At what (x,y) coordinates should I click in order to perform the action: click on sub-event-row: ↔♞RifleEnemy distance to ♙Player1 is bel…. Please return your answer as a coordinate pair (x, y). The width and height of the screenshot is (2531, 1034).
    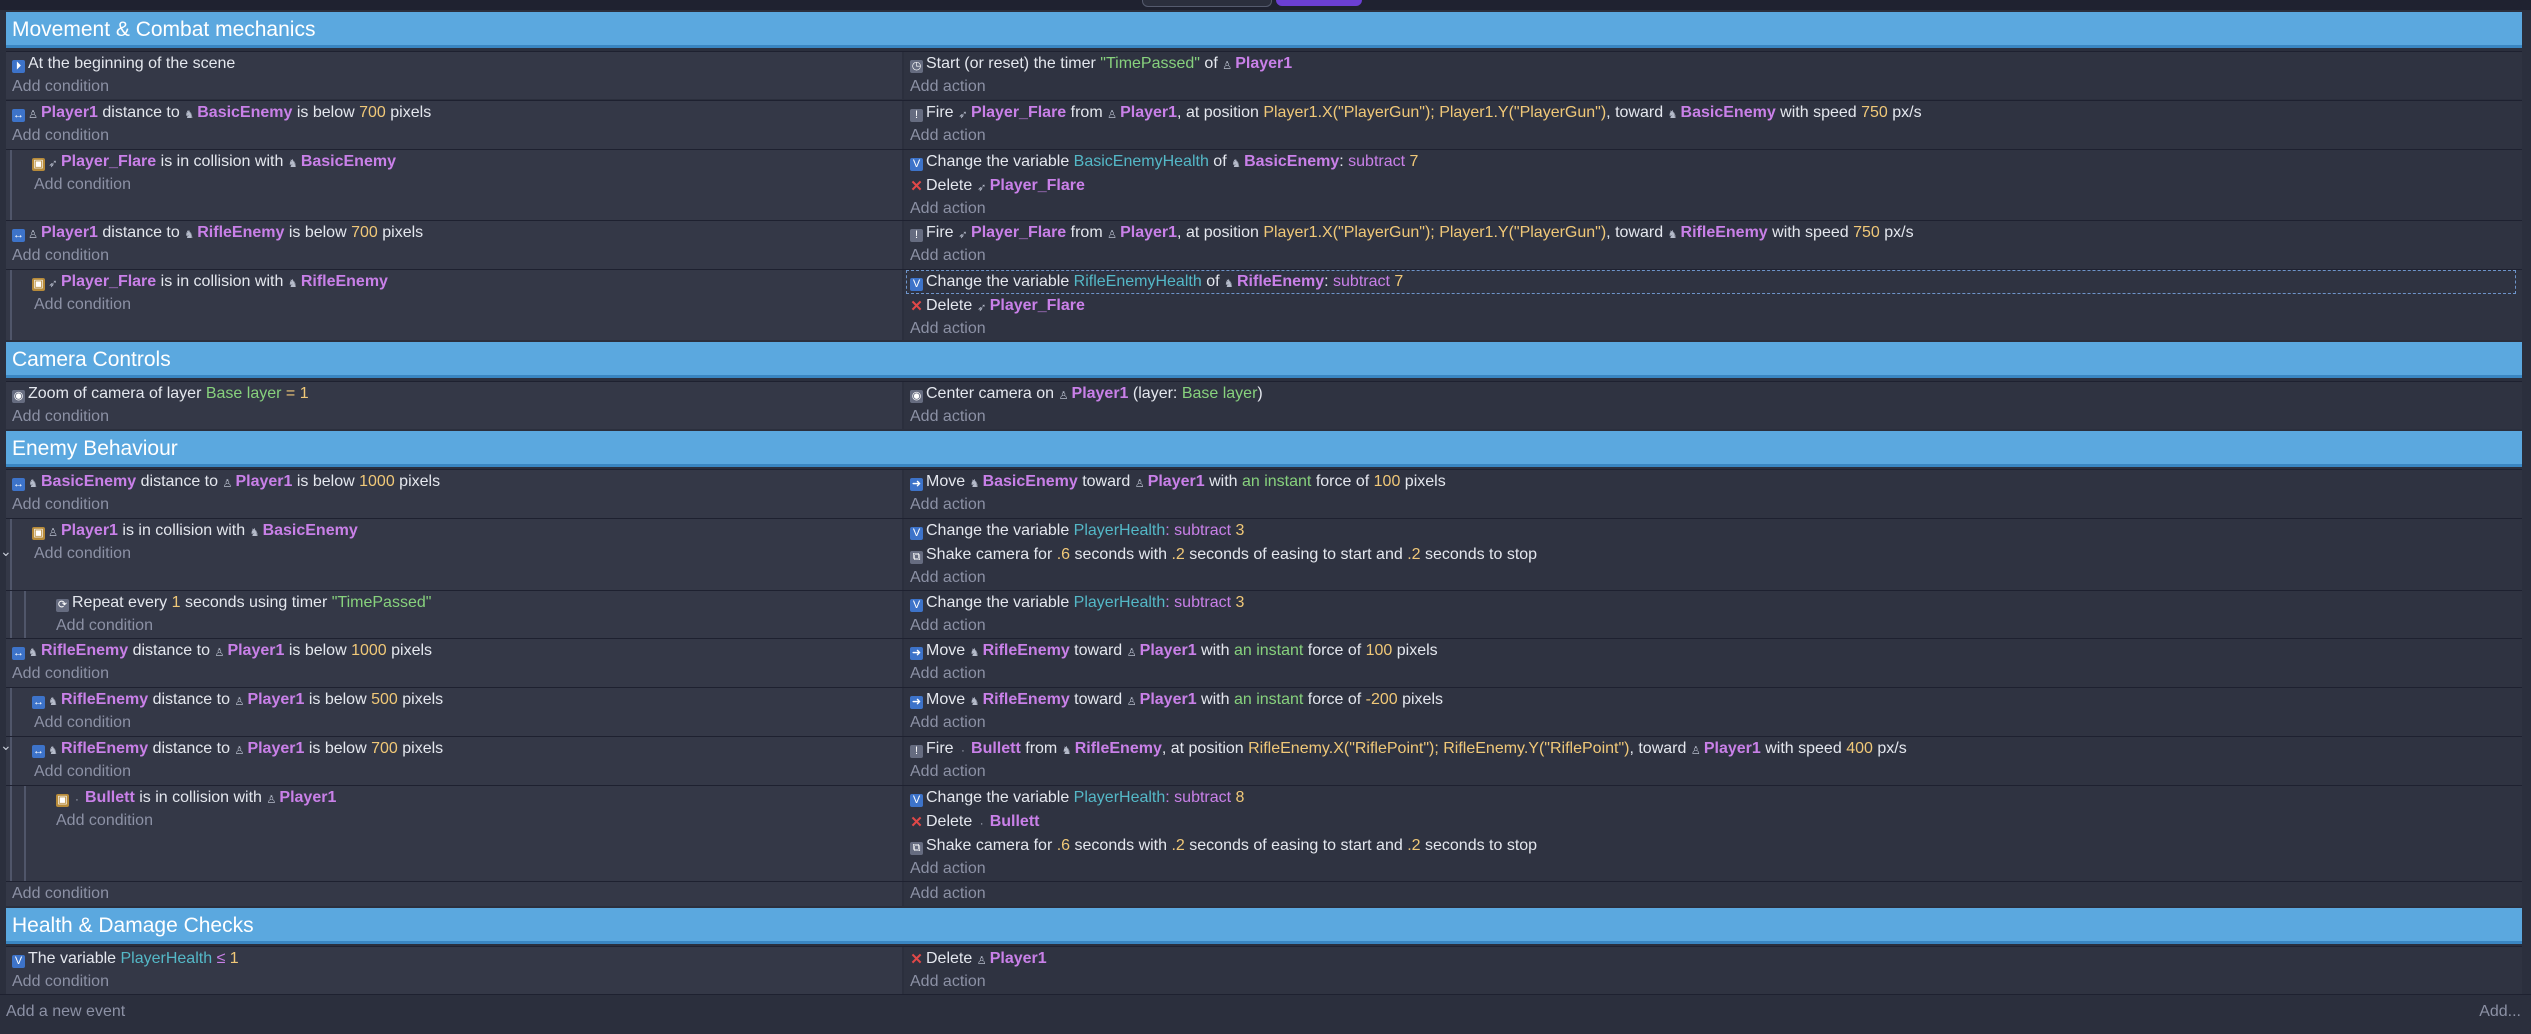
    Looking at the image, I should click on (1264, 711).